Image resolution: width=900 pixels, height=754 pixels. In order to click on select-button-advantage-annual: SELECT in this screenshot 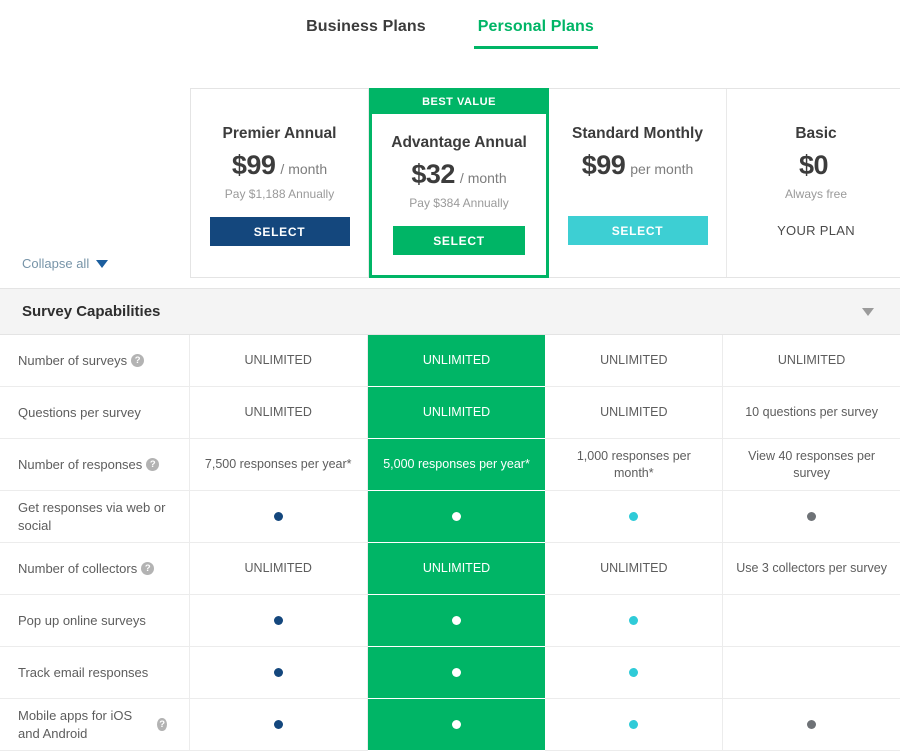, I will do `click(459, 240)`.